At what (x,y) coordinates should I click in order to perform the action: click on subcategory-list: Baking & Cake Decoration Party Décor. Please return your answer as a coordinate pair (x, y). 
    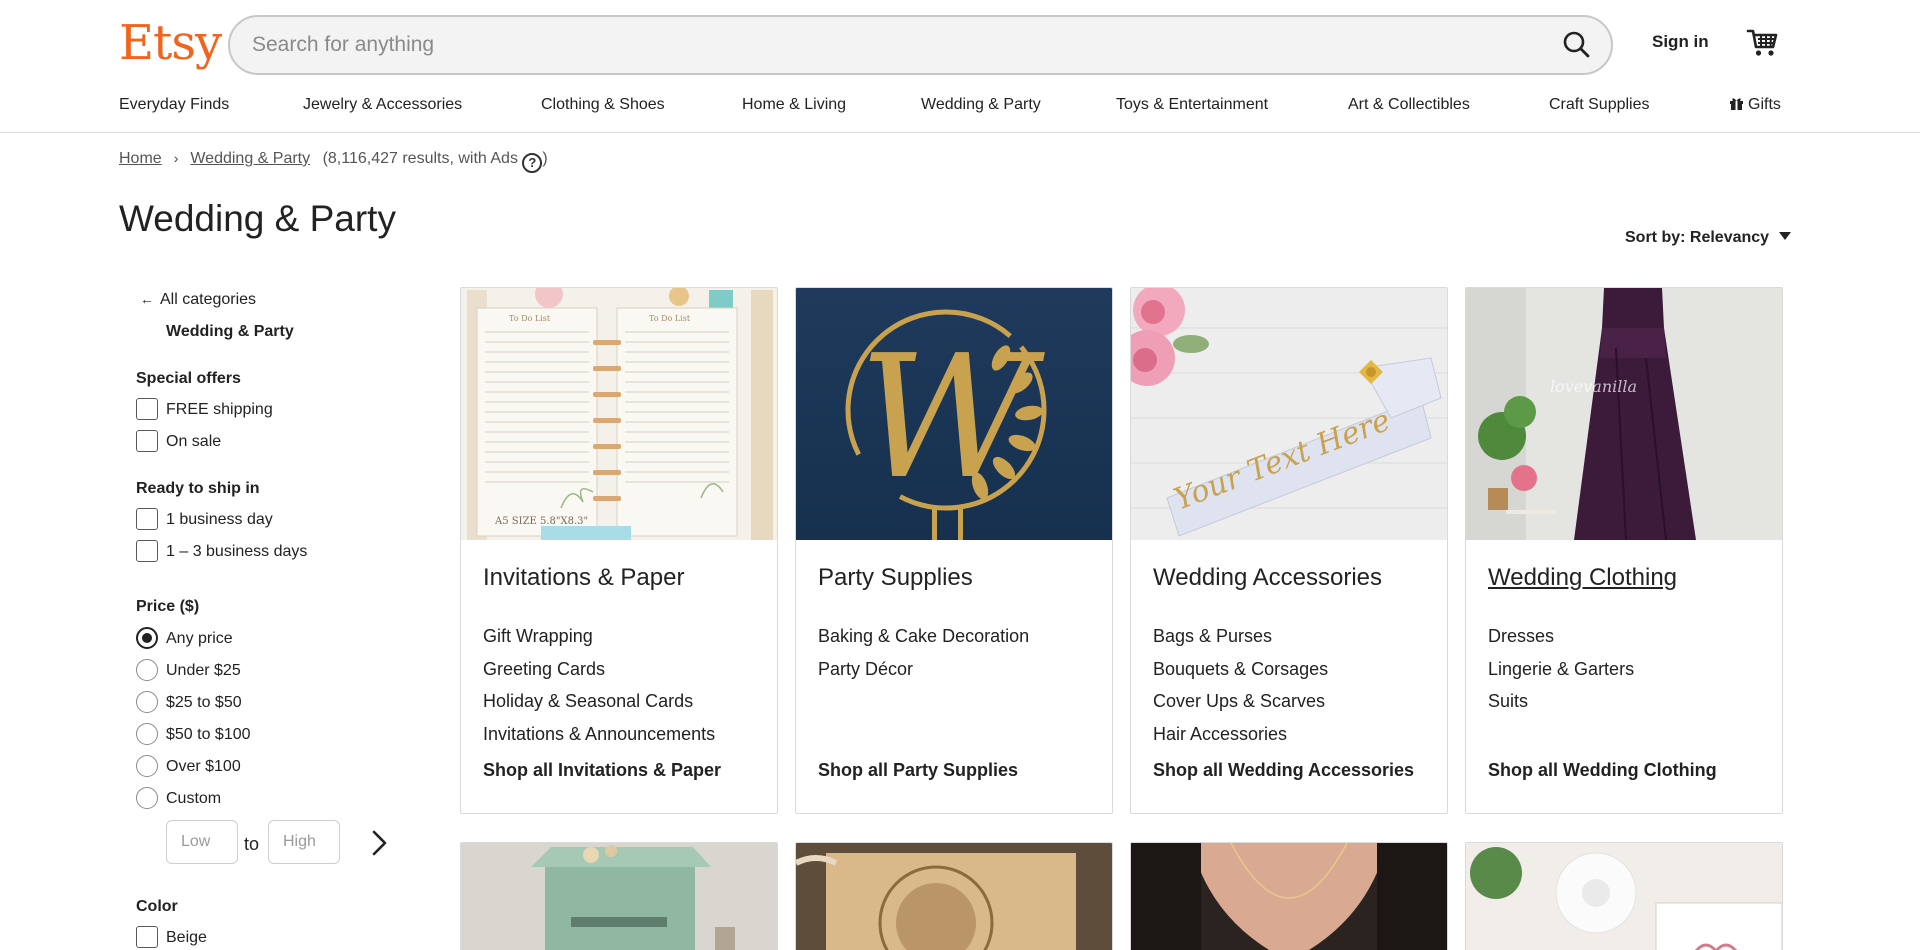
    Looking at the image, I should click on (923, 652).